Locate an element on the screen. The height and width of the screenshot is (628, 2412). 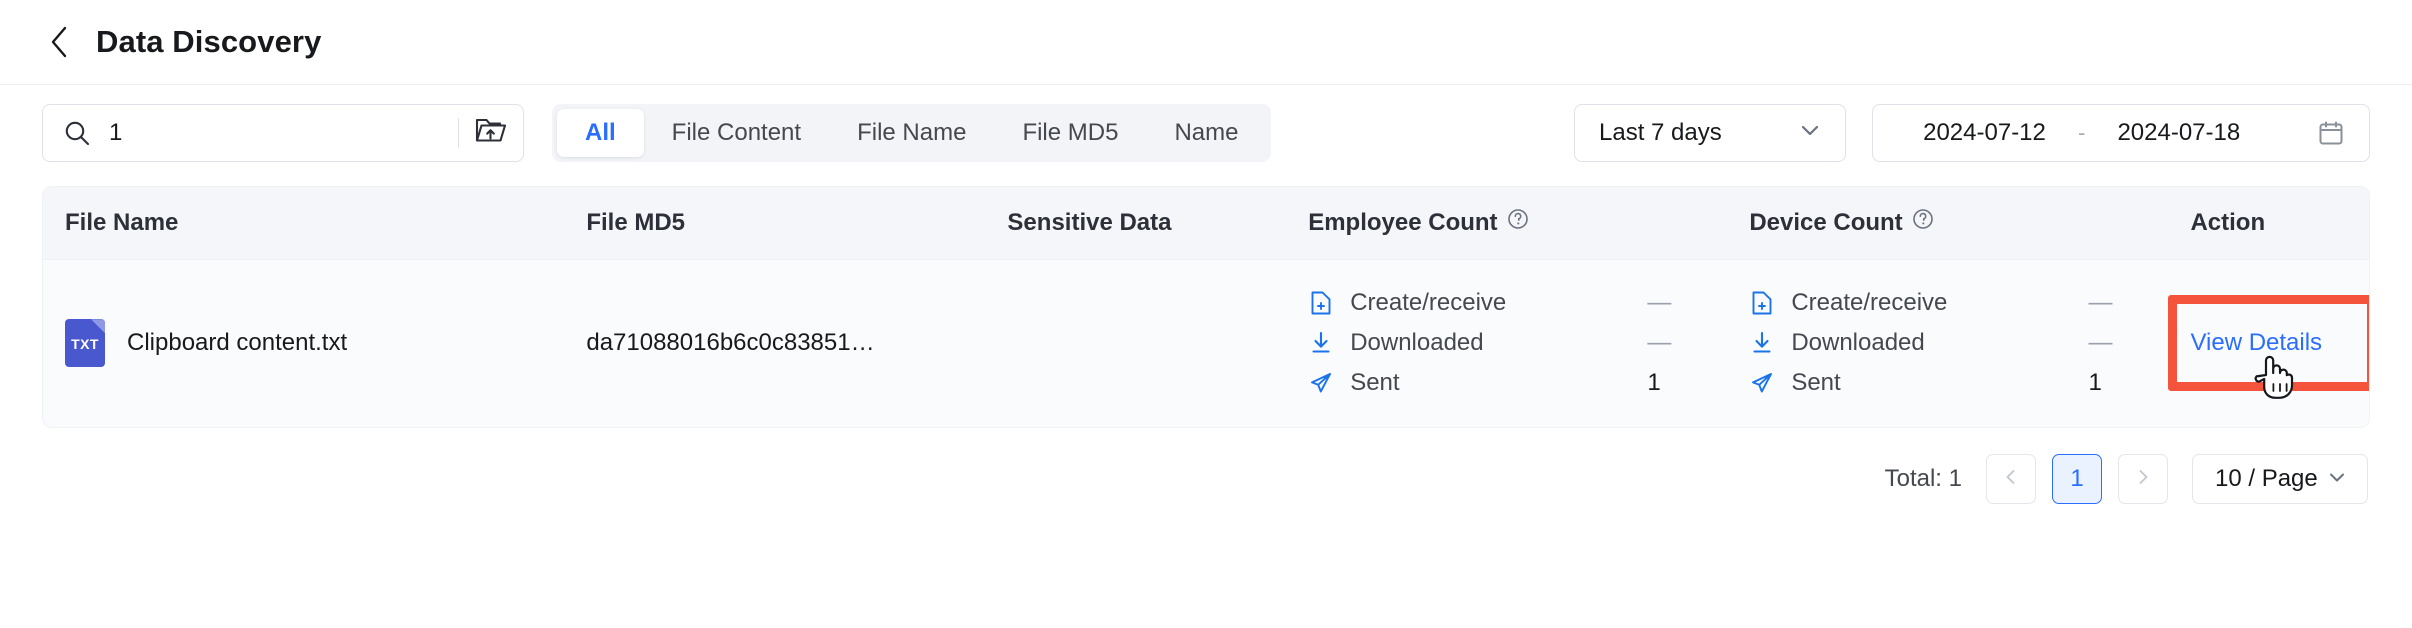
file-icon-label: TXT is located at coordinates (85, 344).